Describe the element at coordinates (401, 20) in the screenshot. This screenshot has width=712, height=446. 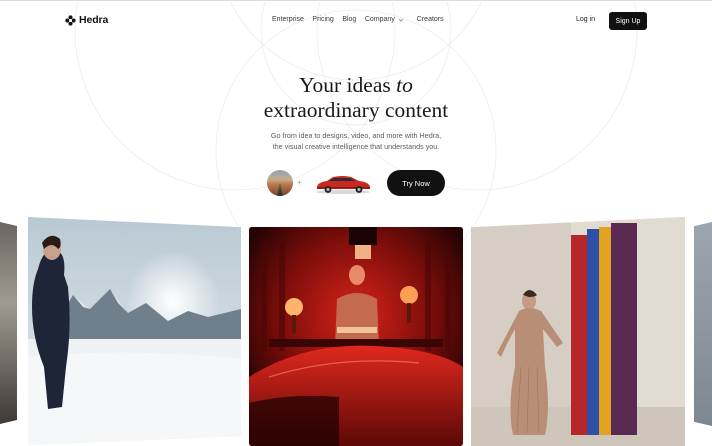
I see `chevron-down-icon` at that location.